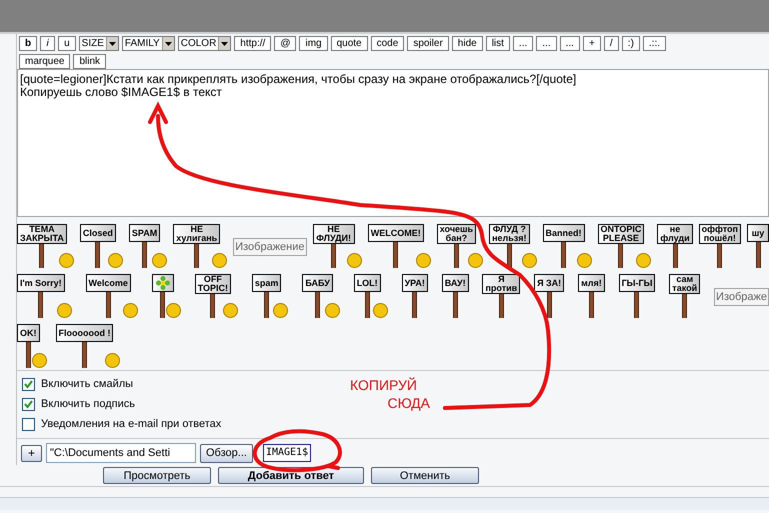  I want to click on smiley-sign: I'm Sorry!, so click(44, 296).